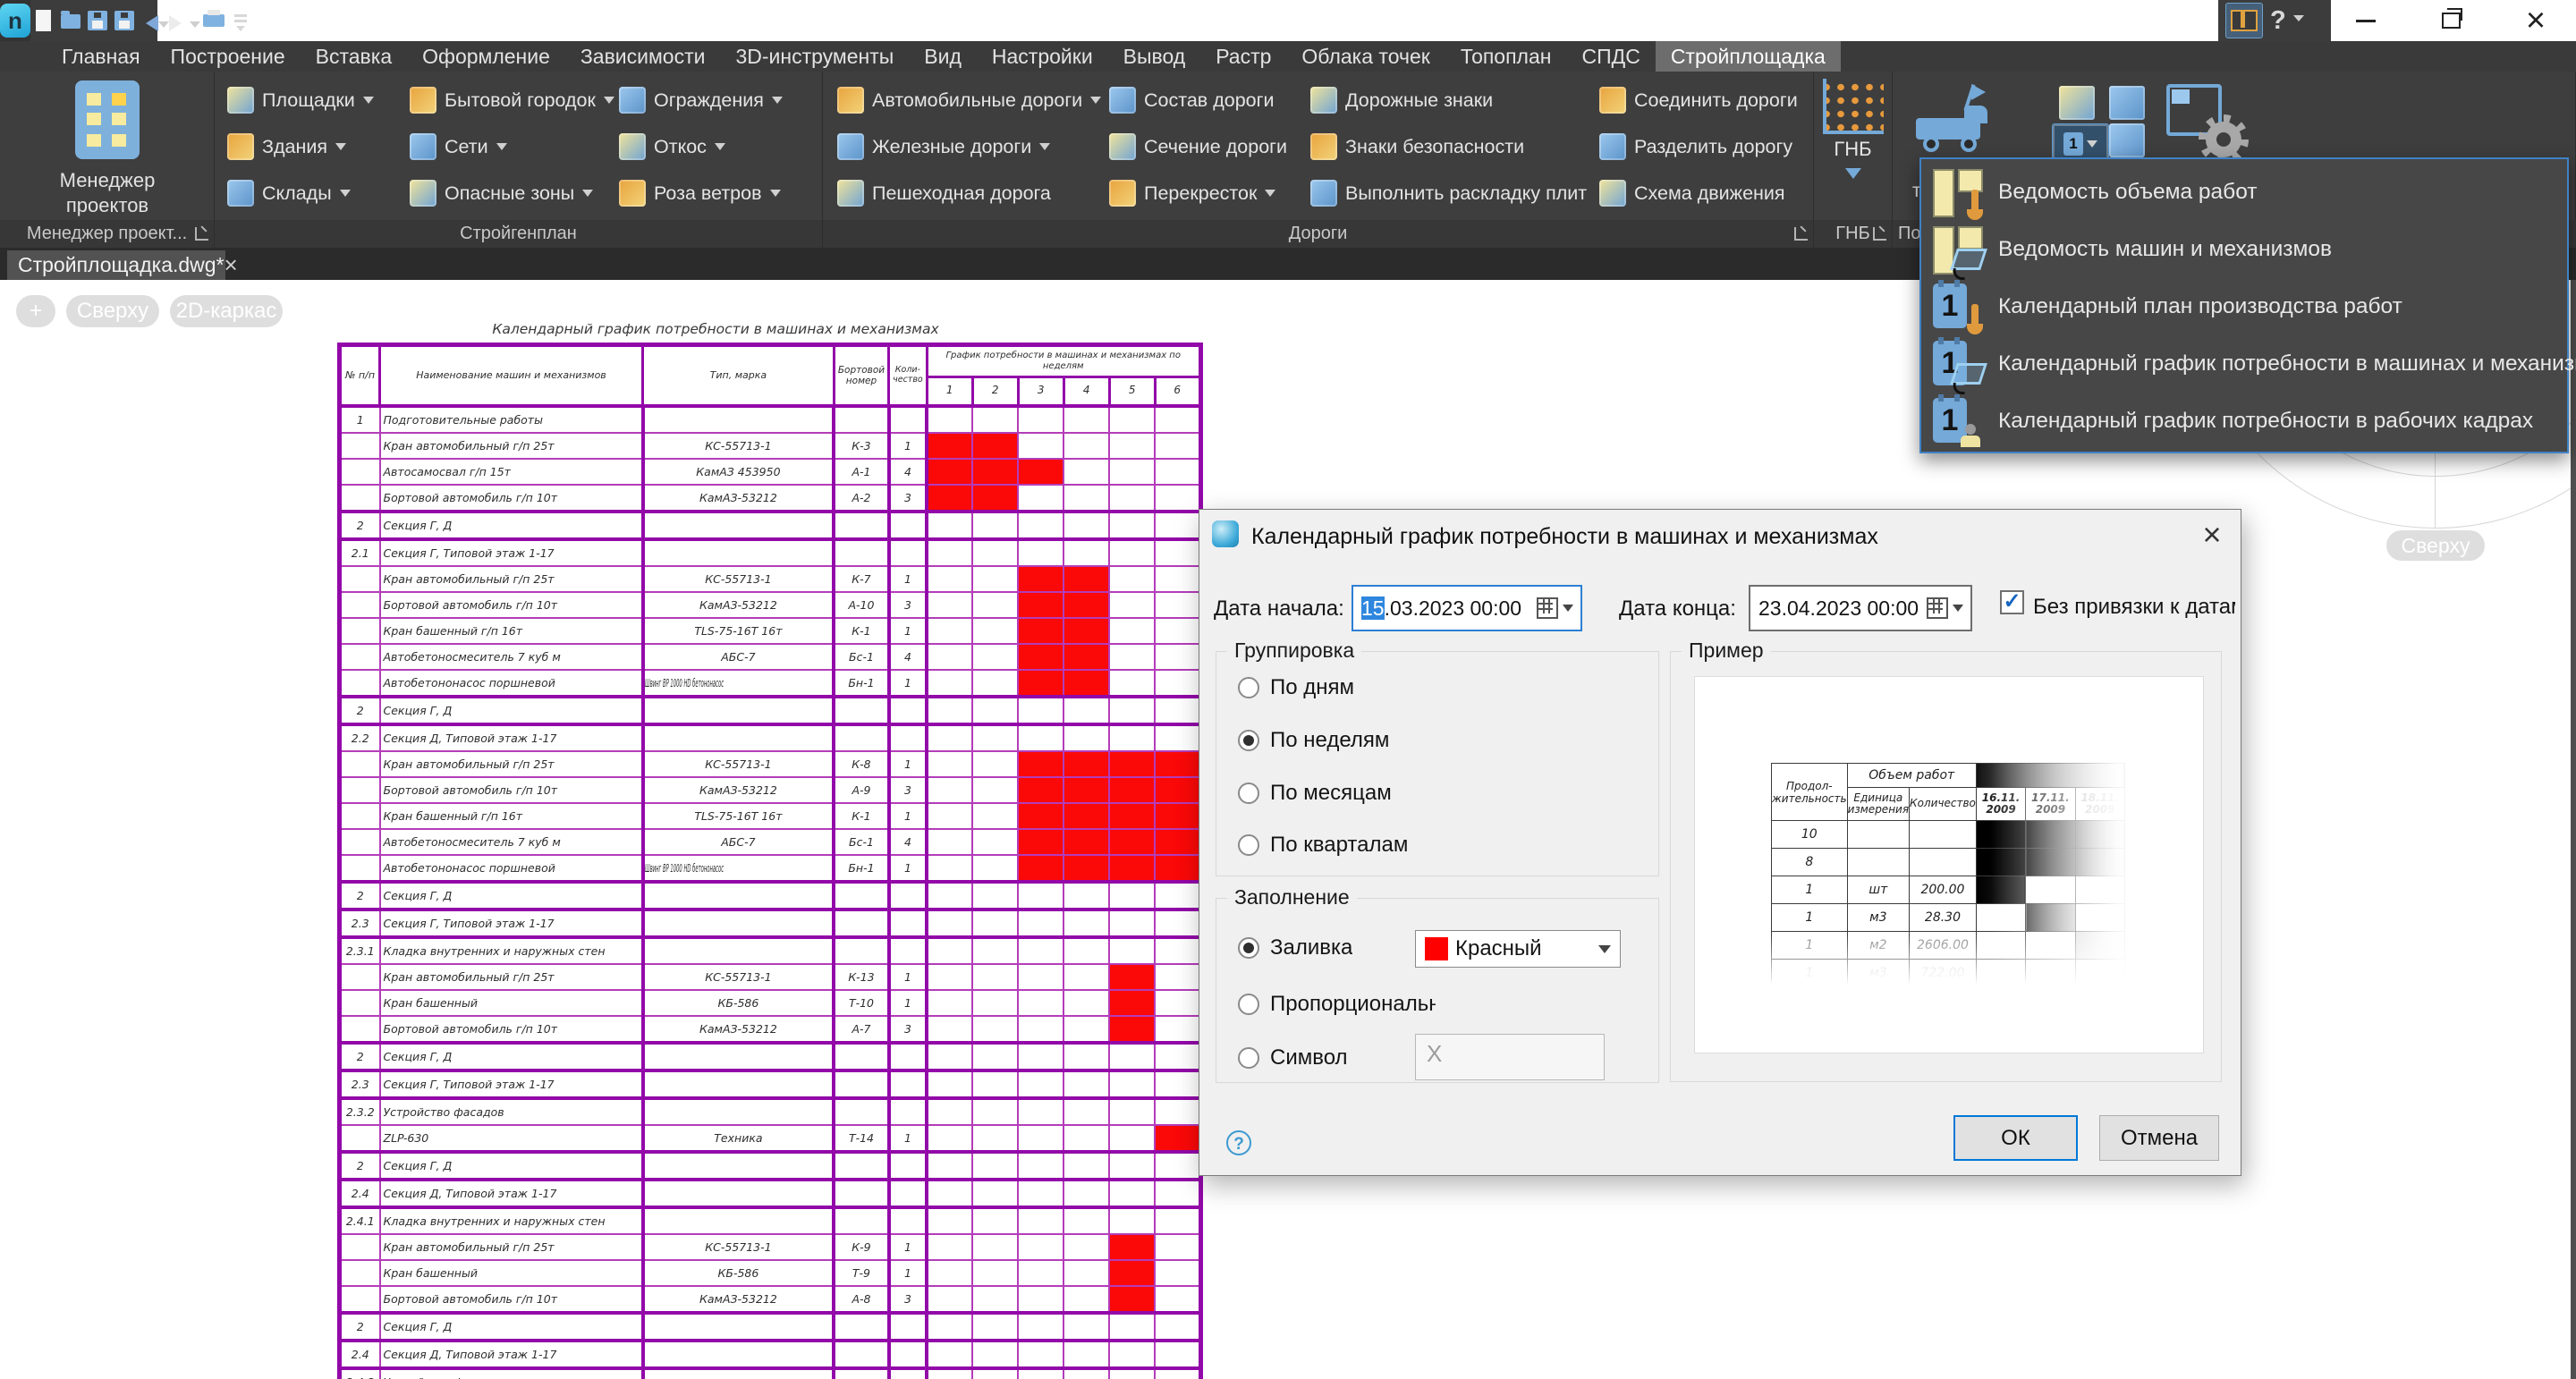  What do you see at coordinates (231, 265) in the screenshot?
I see `close-document-icon: ×` at bounding box center [231, 265].